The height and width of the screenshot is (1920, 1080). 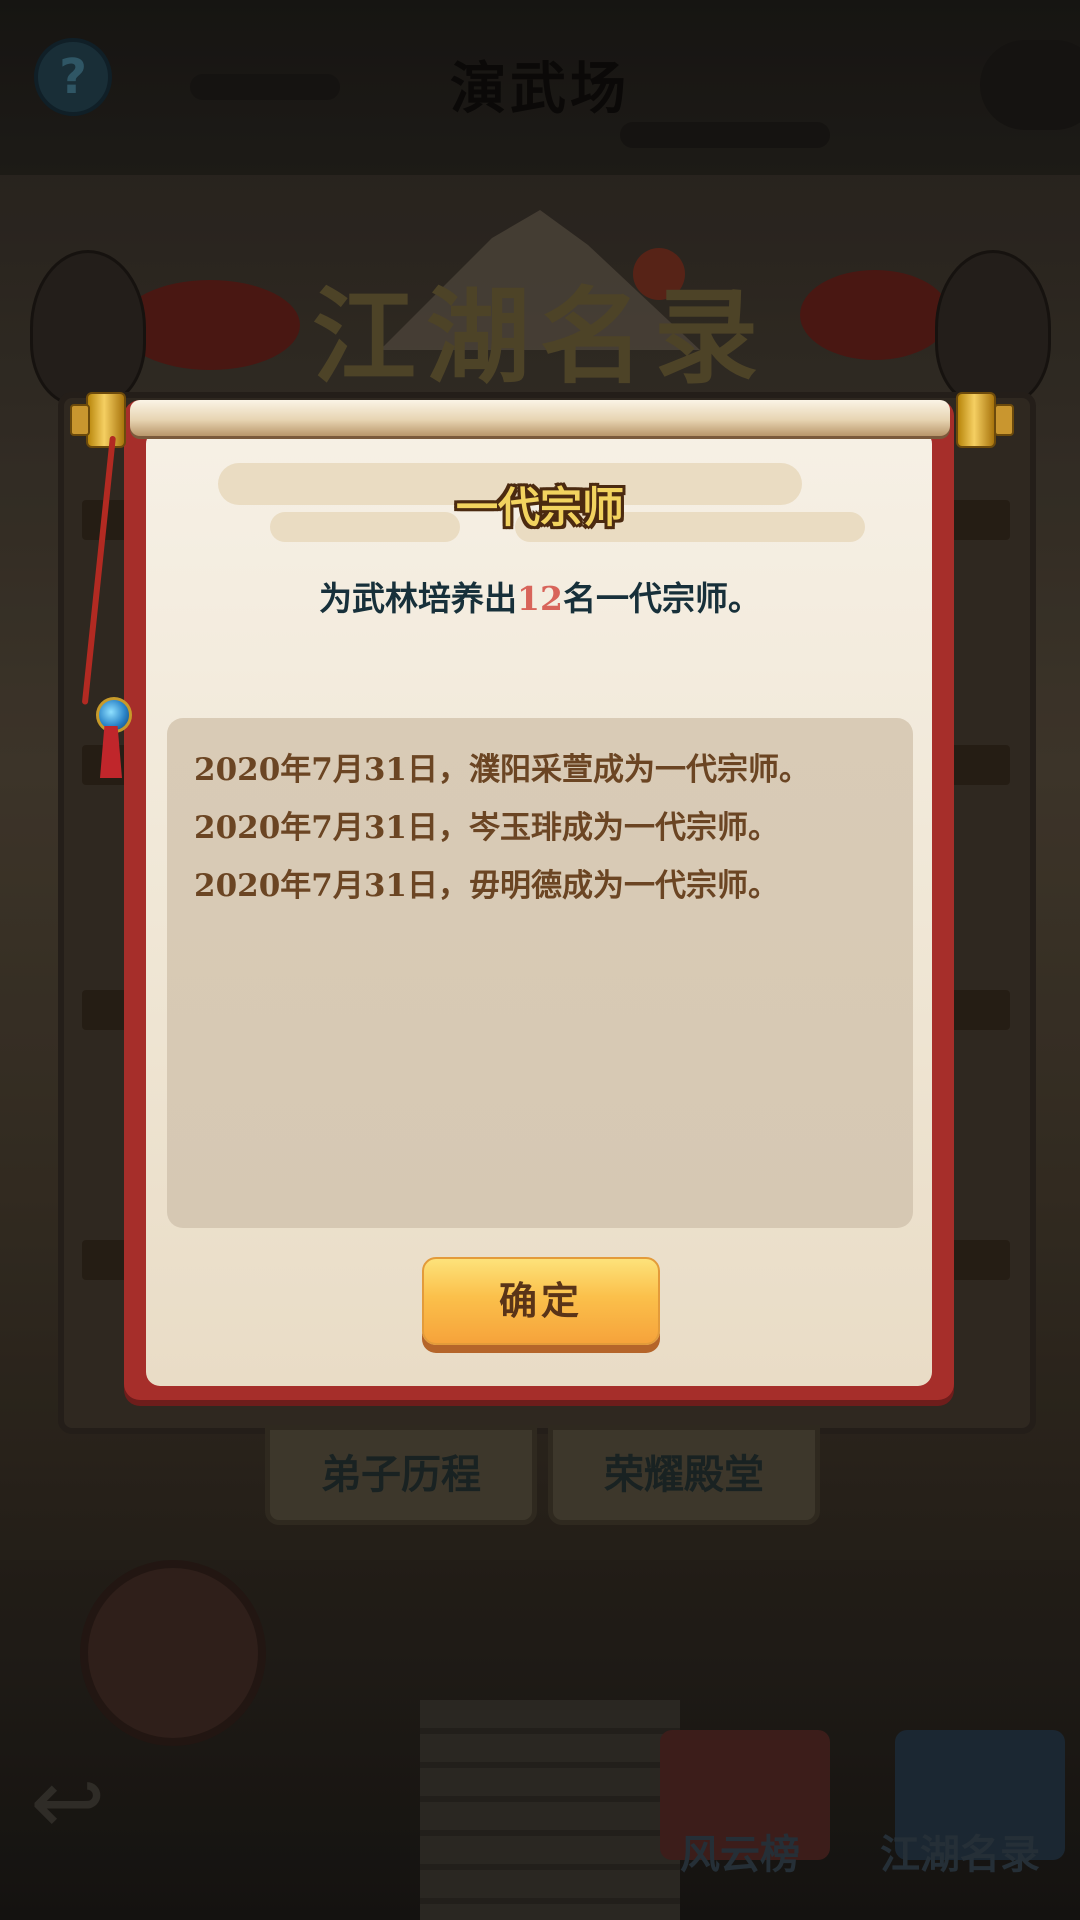 I want to click on confirm-button: 确定, so click(x=541, y=1301).